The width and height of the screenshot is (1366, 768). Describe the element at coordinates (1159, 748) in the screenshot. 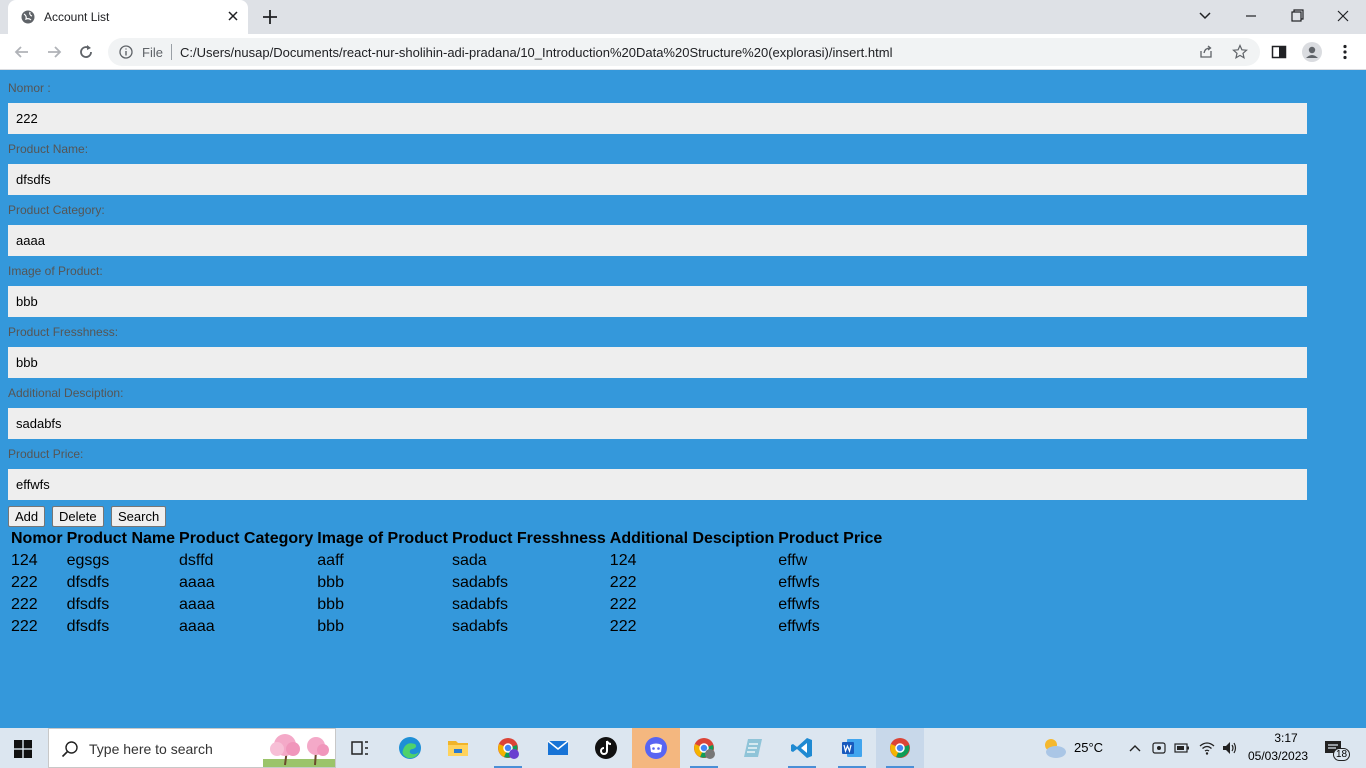

I see `meet-now-icon` at that location.